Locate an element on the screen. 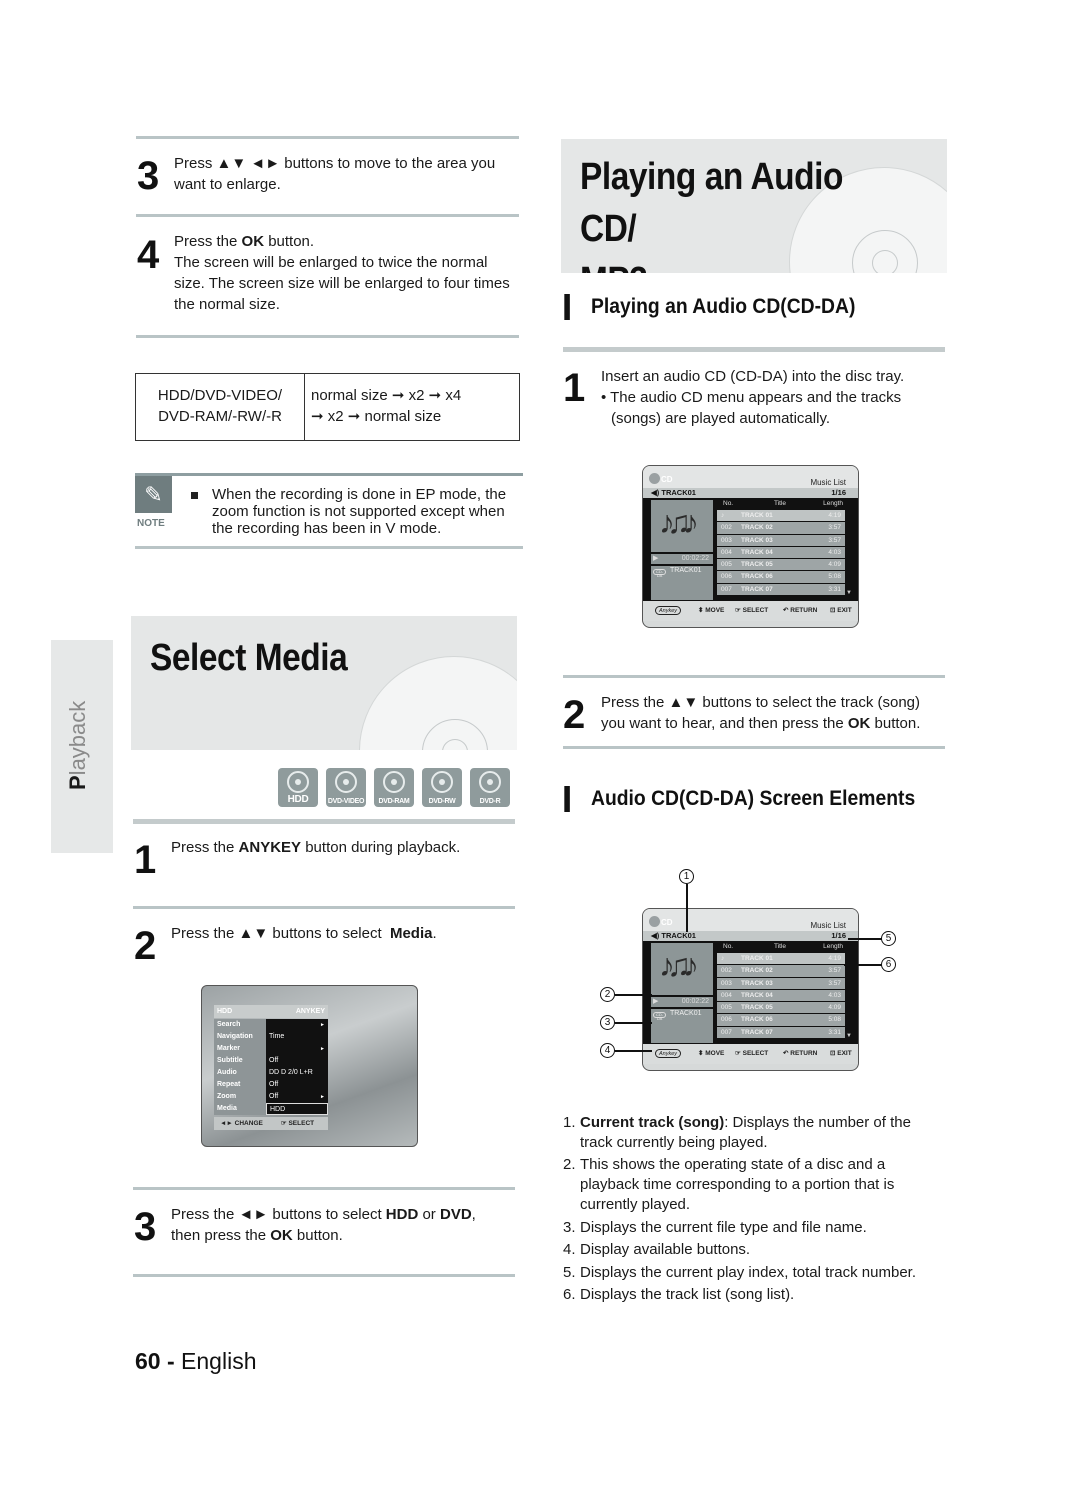 The height and width of the screenshot is (1487, 1080). step-number: 2 is located at coordinates (145, 946).